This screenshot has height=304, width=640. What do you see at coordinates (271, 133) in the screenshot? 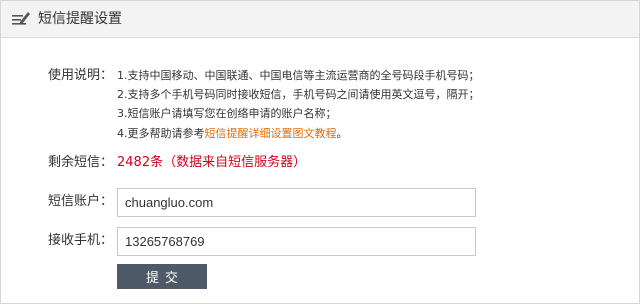
I see `tutorial-link: 短信提醒详细设置图文教程` at bounding box center [271, 133].